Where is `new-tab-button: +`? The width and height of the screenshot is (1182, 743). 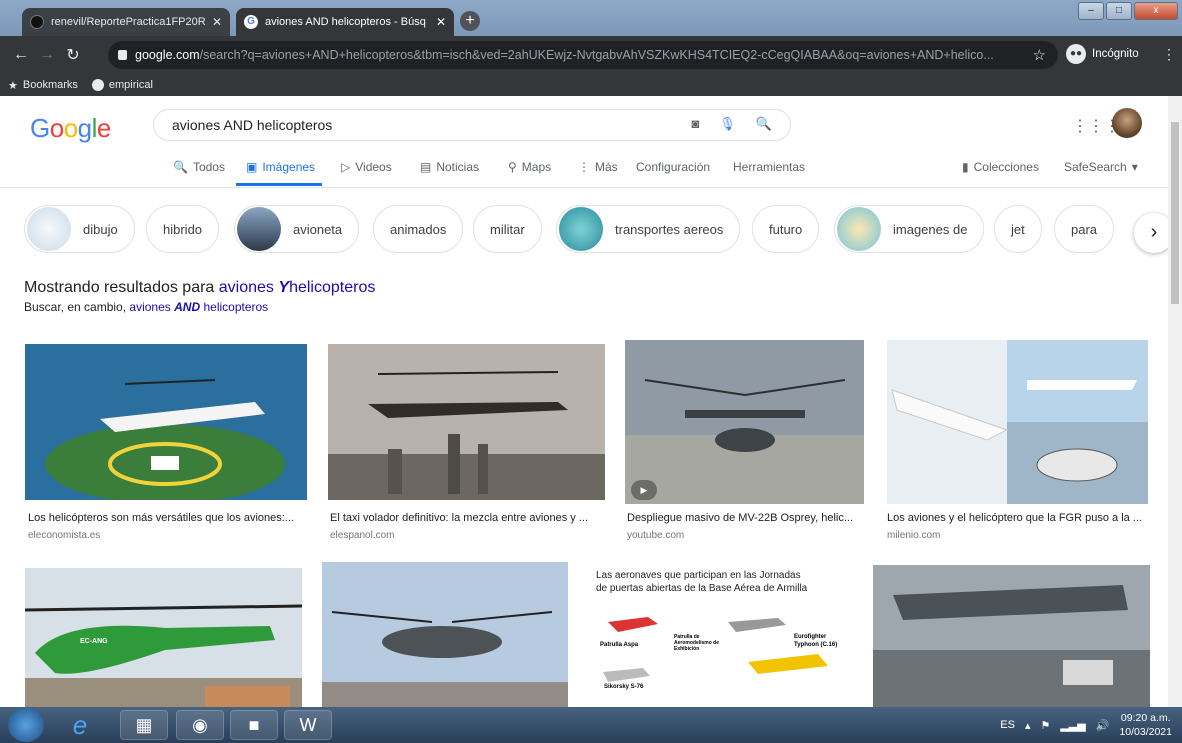
new-tab-button: + is located at coordinates (470, 21).